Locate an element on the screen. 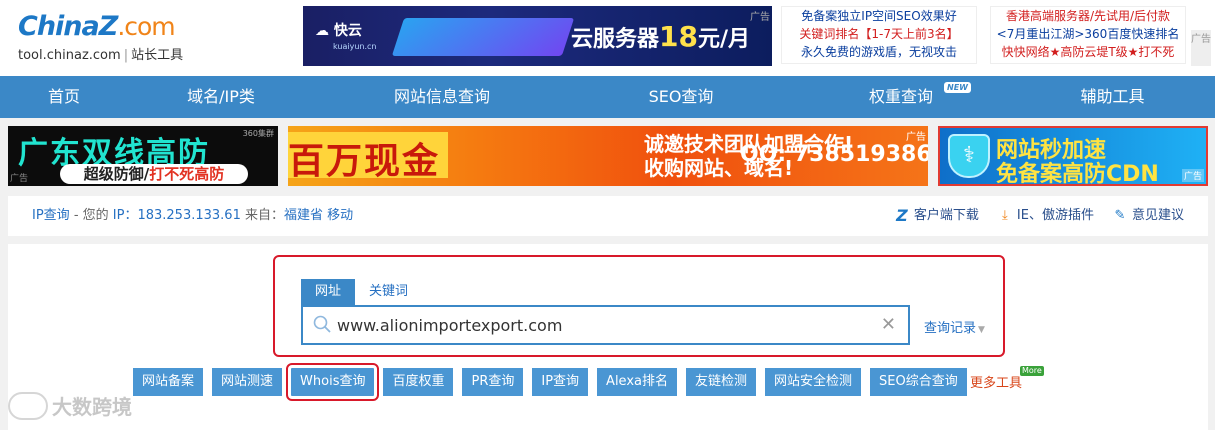 This screenshot has height=430, width=1215. tool-baidu-weight-button: 百度权重 is located at coordinates (418, 382).